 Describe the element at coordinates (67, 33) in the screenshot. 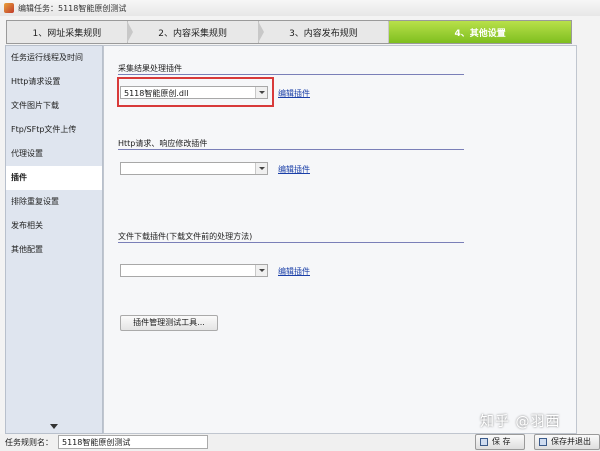

I see `wizard-step-label: 1、网址采集规则` at that location.